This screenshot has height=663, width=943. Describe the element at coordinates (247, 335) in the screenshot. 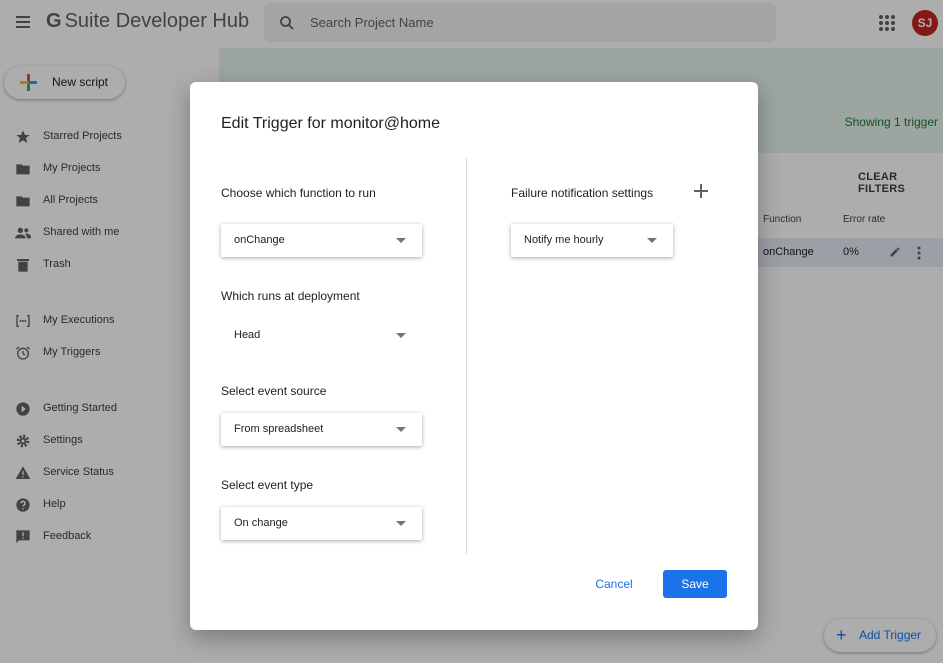

I see `deployment-select-value: Head` at that location.